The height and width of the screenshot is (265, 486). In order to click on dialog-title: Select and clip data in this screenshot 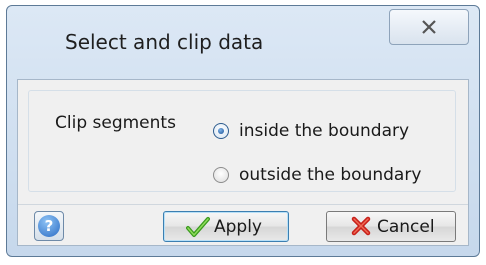, I will do `click(164, 42)`.